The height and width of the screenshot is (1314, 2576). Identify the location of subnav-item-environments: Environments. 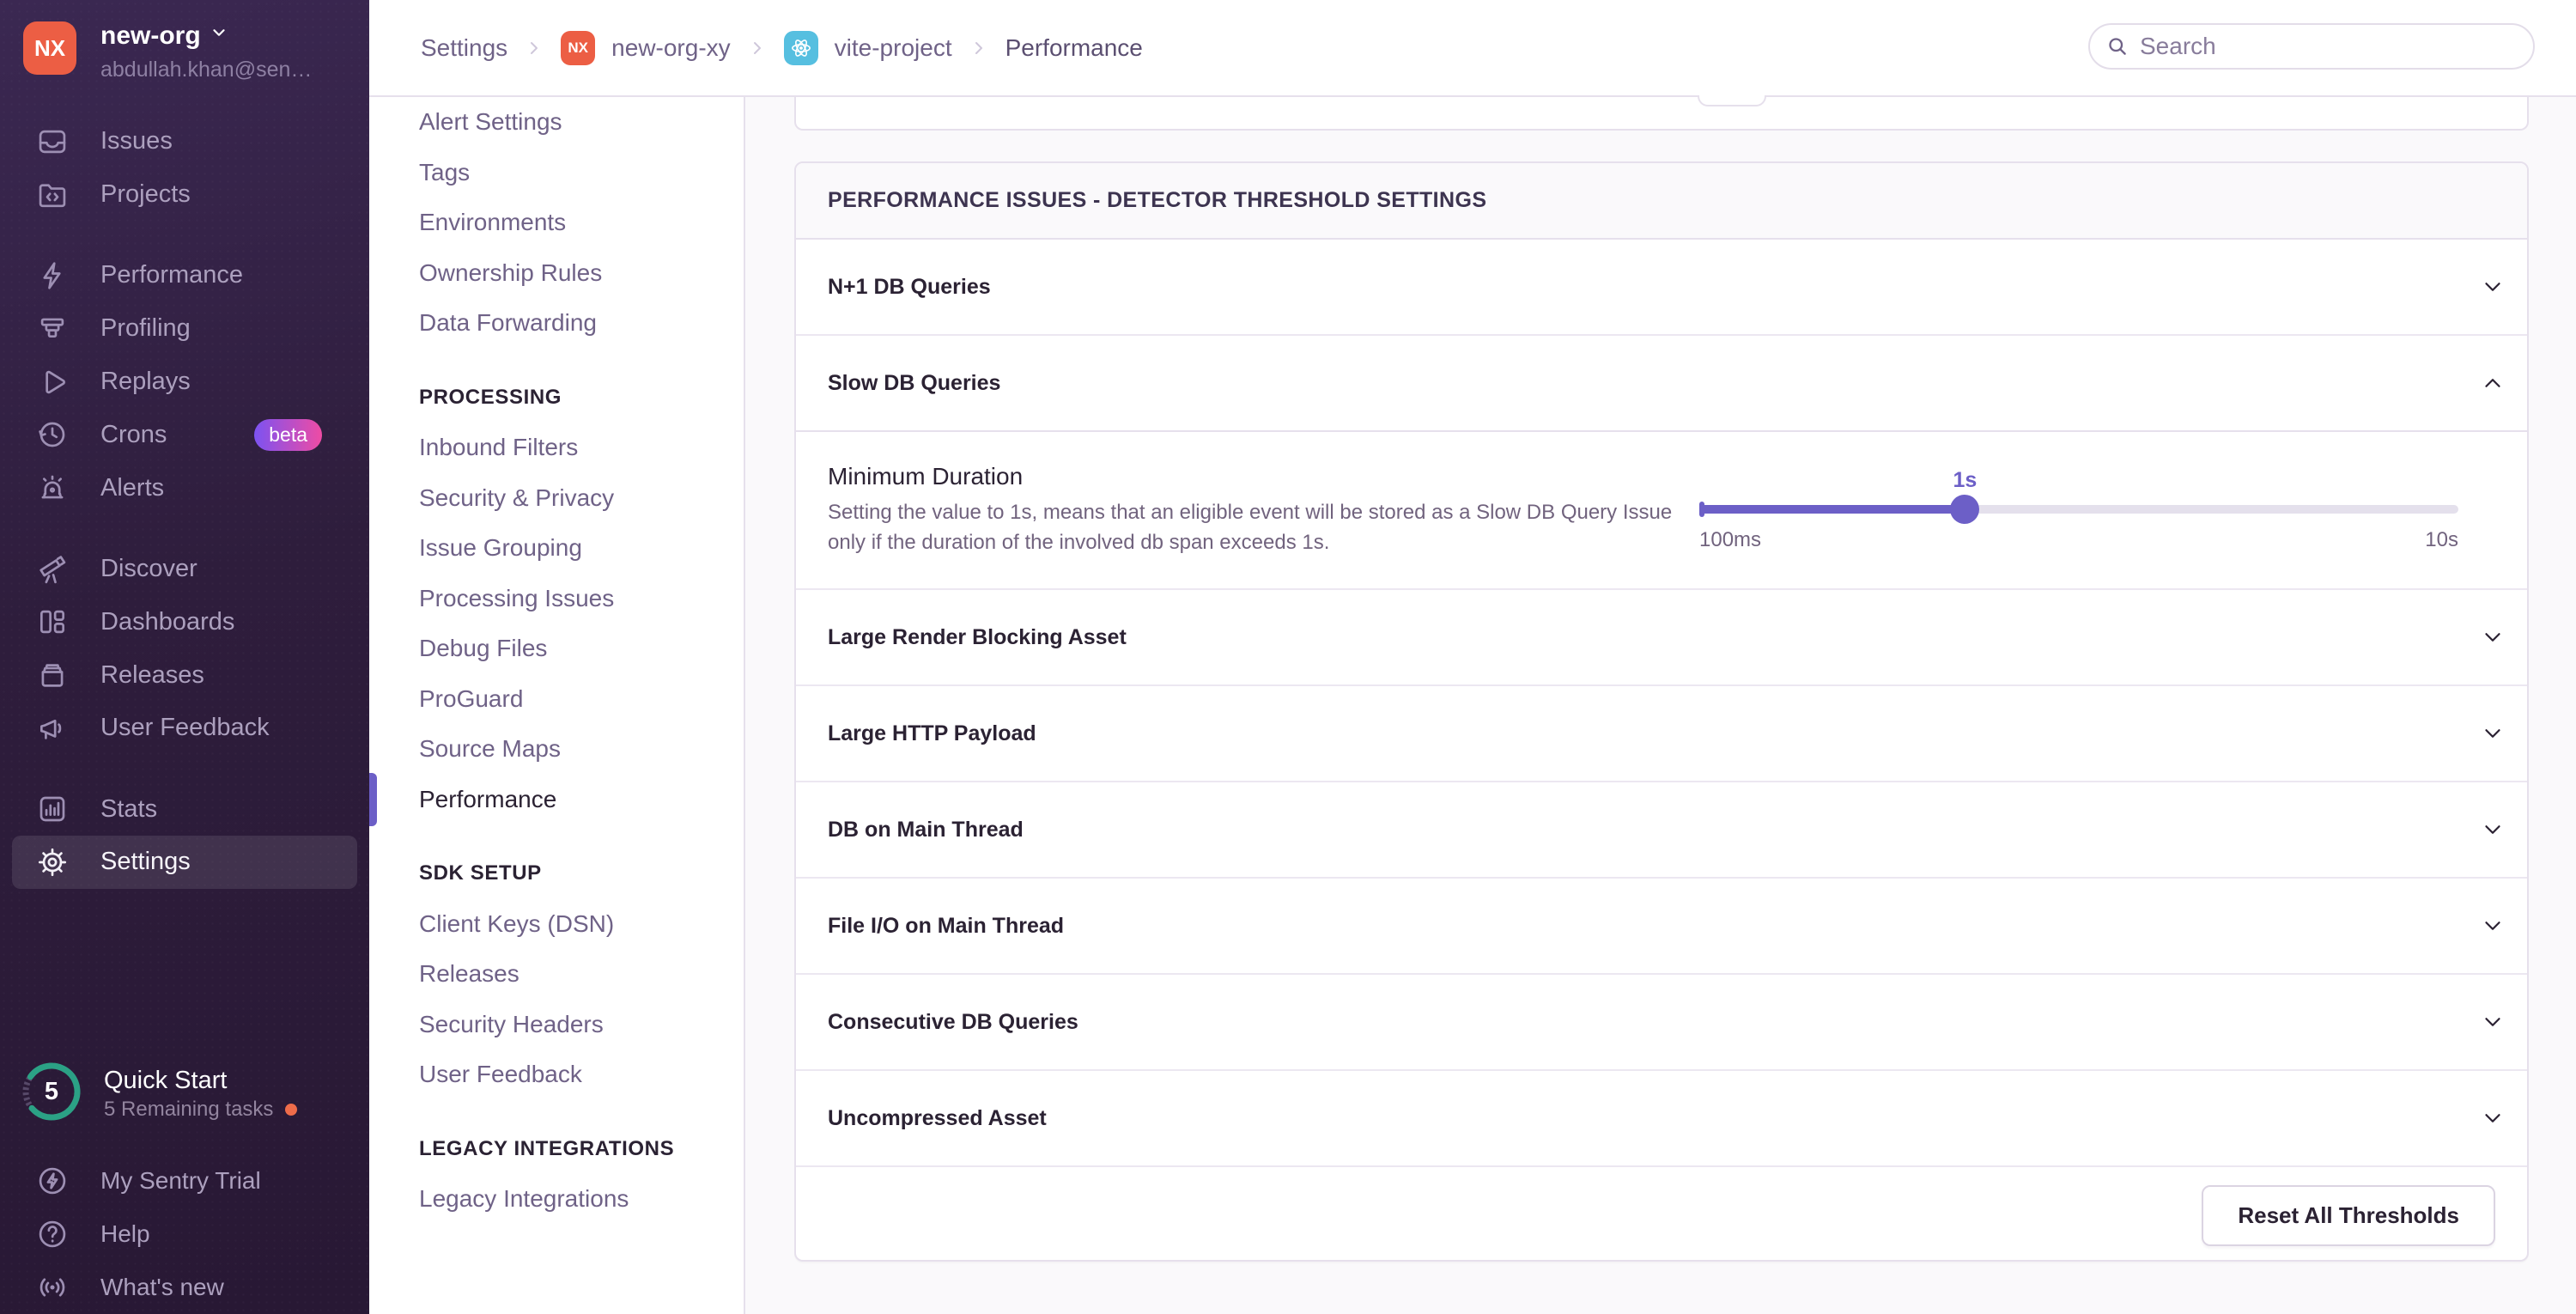
(581, 223).